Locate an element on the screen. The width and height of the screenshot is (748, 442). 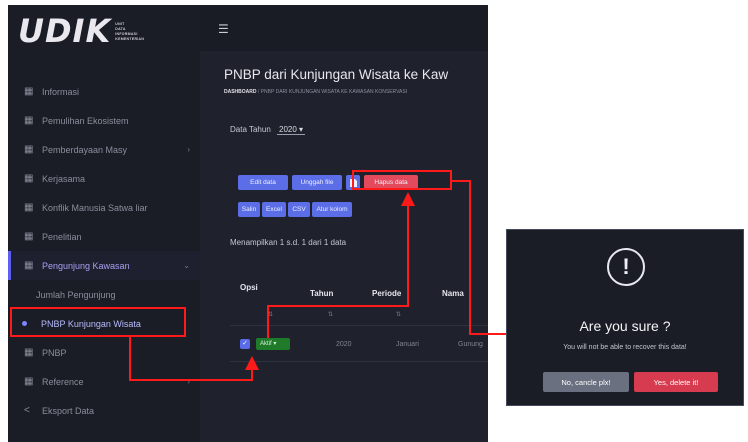
warning-icon: ! is located at coordinates (626, 267).